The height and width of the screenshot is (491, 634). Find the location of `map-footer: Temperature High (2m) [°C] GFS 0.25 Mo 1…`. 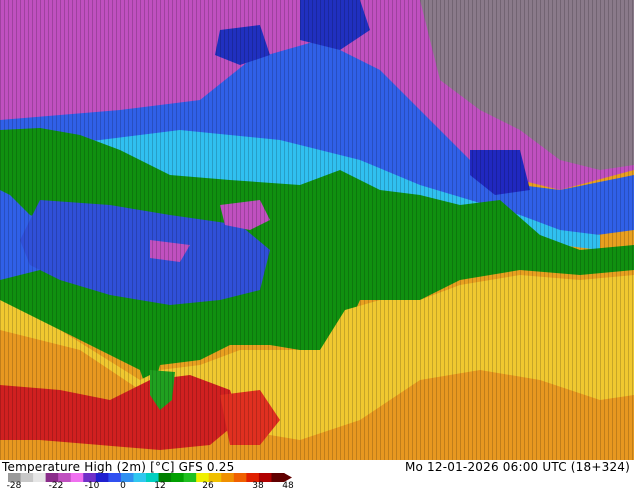

map-footer: Temperature High (2m) [°C] GFS 0.25 Mo 1… is located at coordinates (317, 475).